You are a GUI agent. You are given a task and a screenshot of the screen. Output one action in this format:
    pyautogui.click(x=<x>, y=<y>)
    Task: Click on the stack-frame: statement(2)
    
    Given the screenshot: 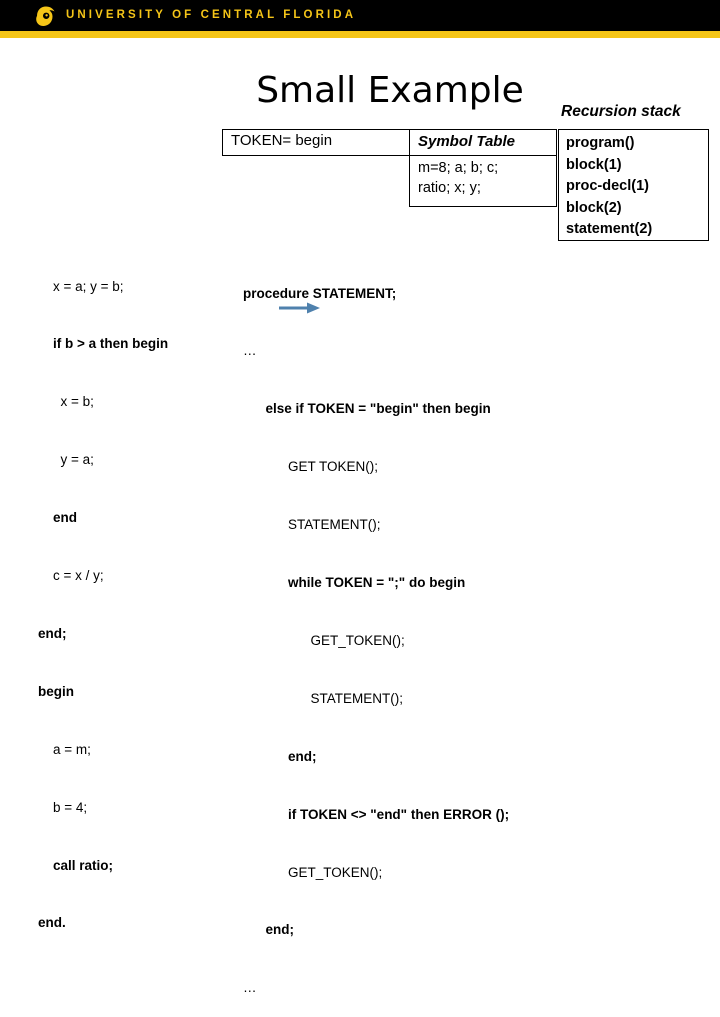 What is the action you would take?
    pyautogui.click(x=609, y=229)
    